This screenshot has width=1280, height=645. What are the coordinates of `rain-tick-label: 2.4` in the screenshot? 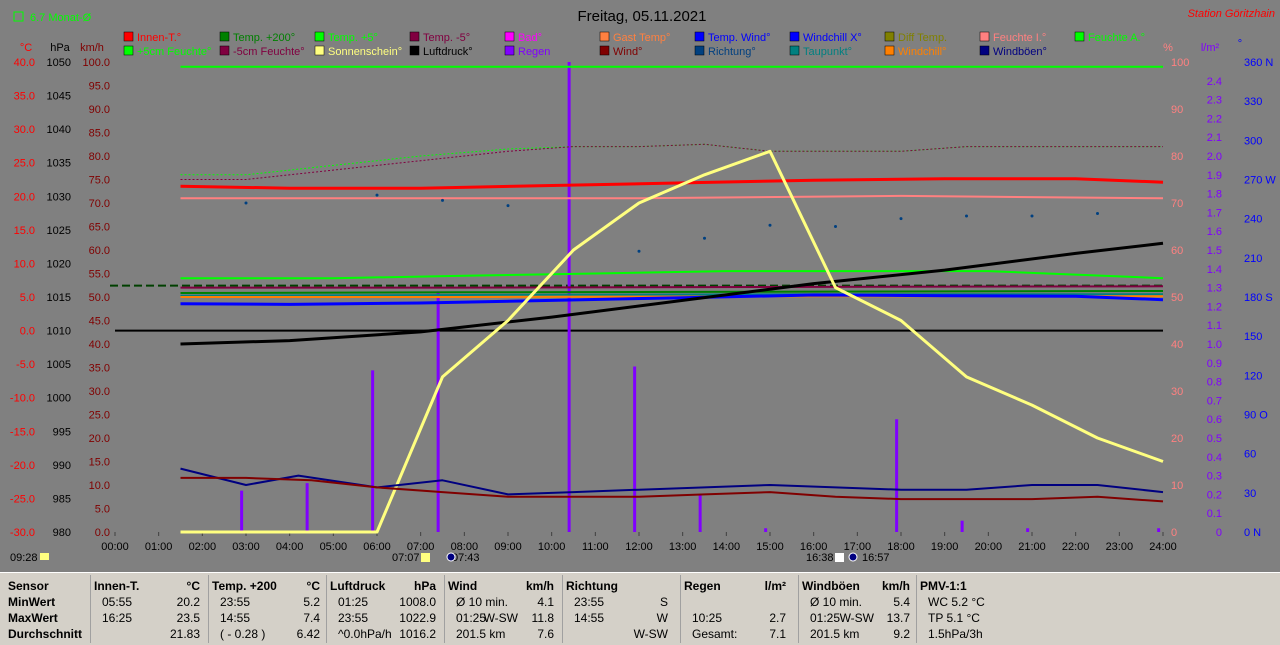 It's located at (1214, 82).